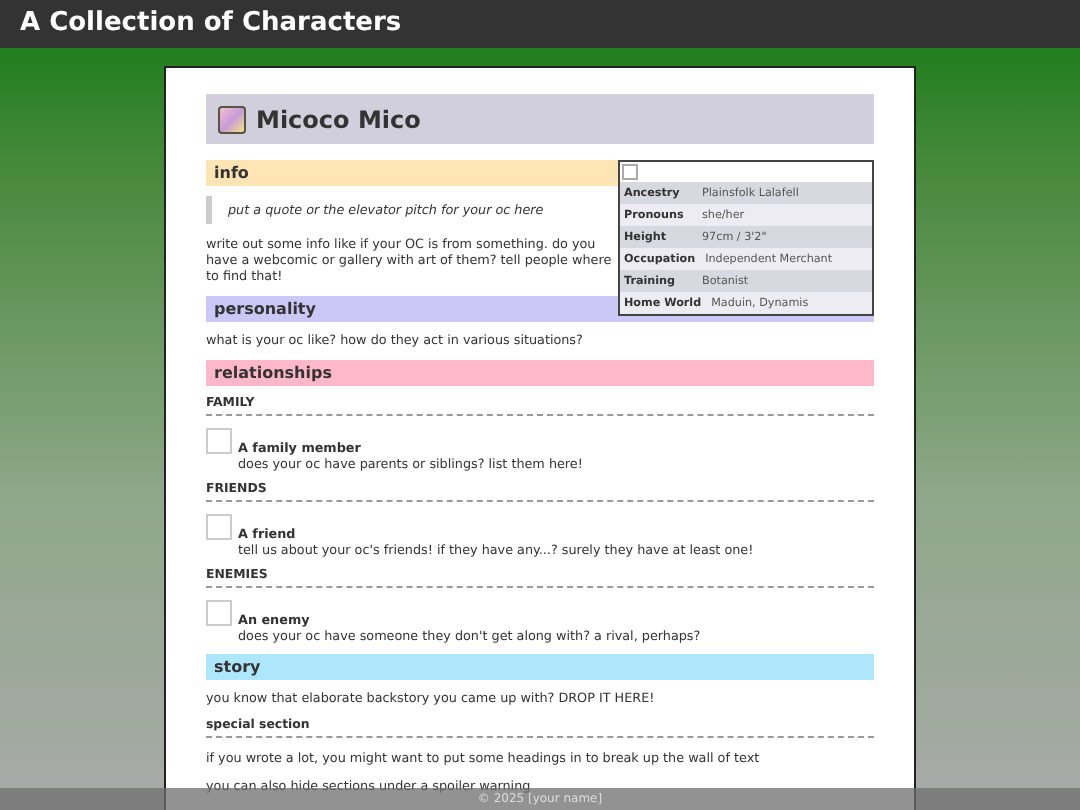 This screenshot has height=810, width=1080. I want to click on section-heading: story, so click(540, 667).